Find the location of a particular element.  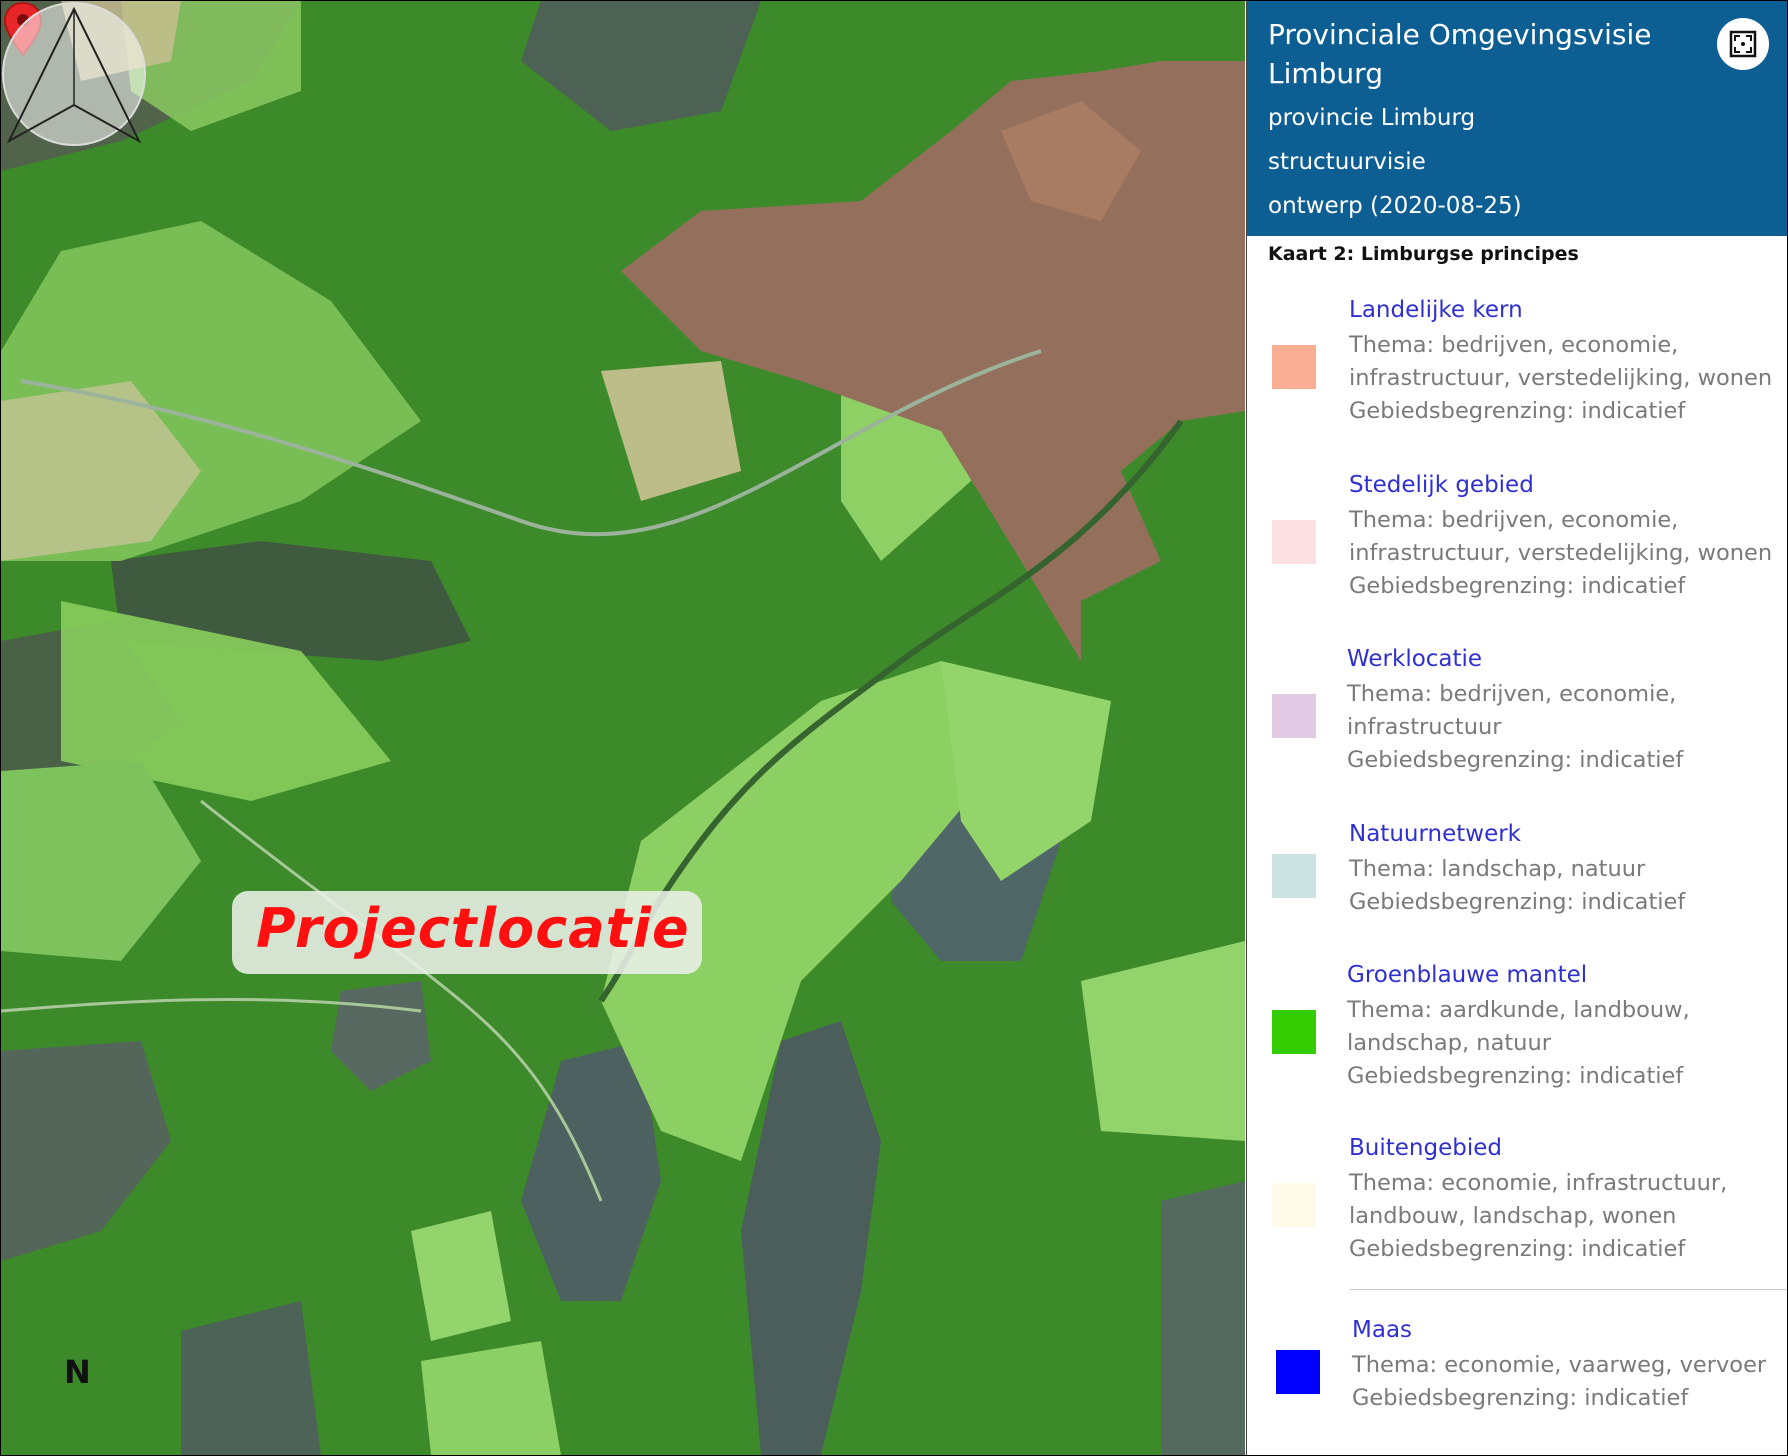

fullscreen-button is located at coordinates (1743, 44).